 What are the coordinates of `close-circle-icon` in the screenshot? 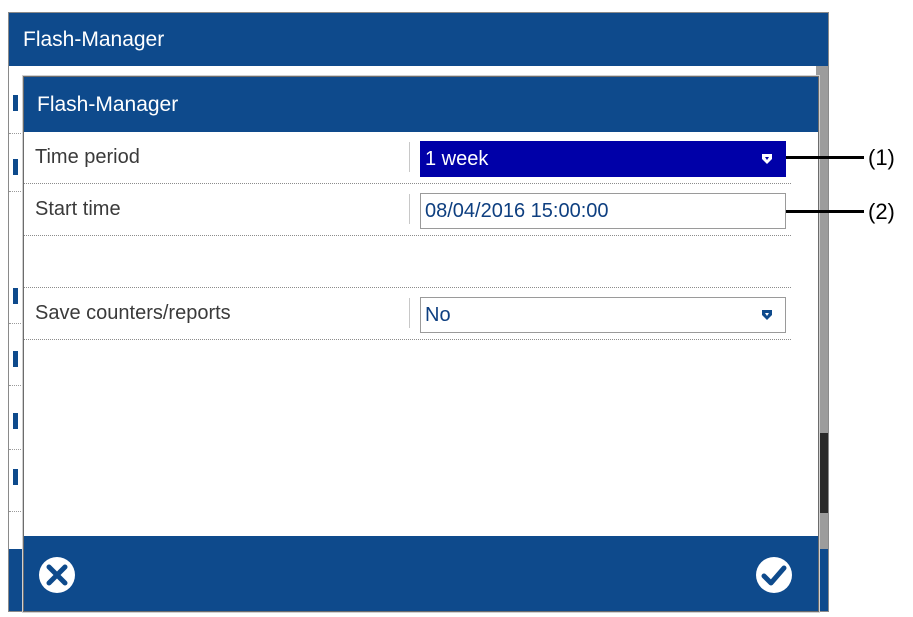 It's located at (57, 575).